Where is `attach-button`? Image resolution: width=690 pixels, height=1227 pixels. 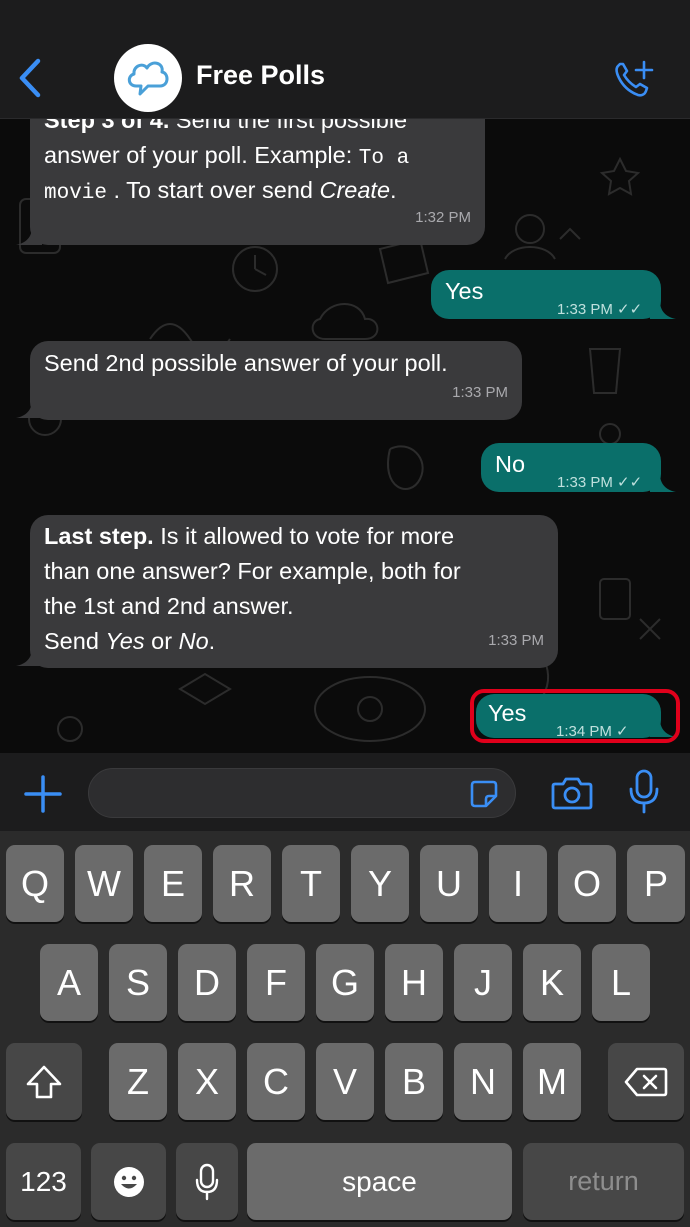
attach-button is located at coordinates (43, 794).